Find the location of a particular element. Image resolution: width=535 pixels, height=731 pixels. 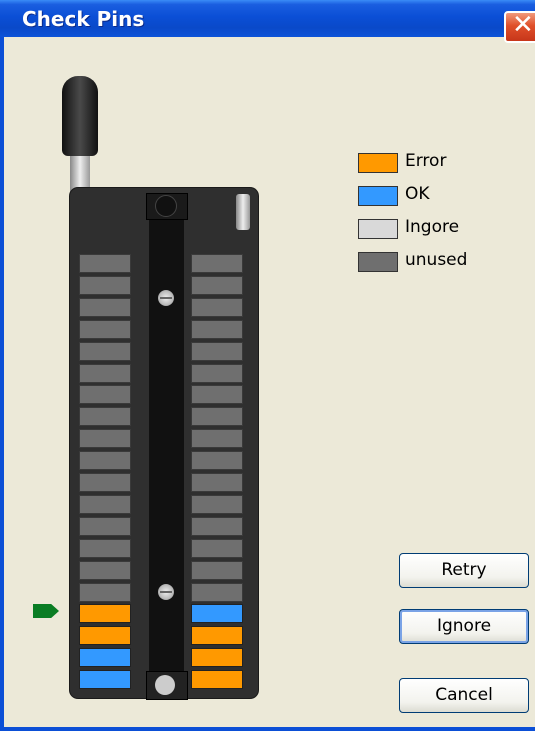

legend-swatch-error is located at coordinates (378, 163).